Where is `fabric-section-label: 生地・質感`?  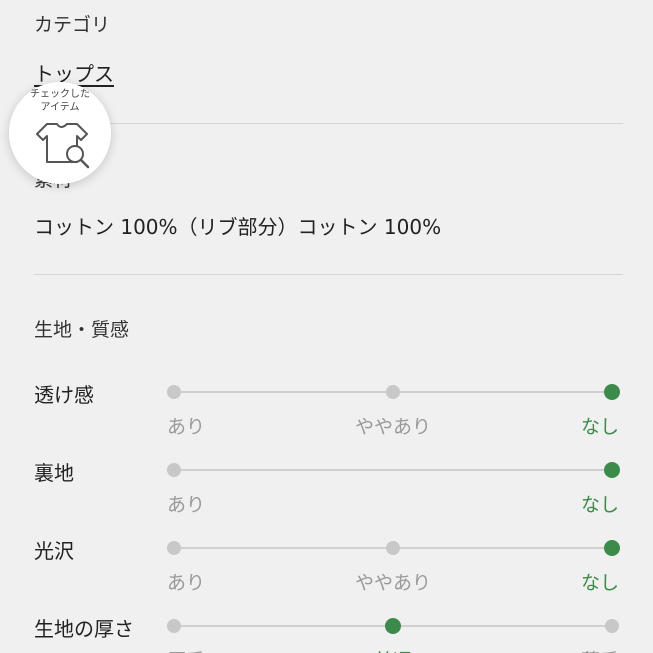
fabric-section-label: 生地・質感 is located at coordinates (82, 330).